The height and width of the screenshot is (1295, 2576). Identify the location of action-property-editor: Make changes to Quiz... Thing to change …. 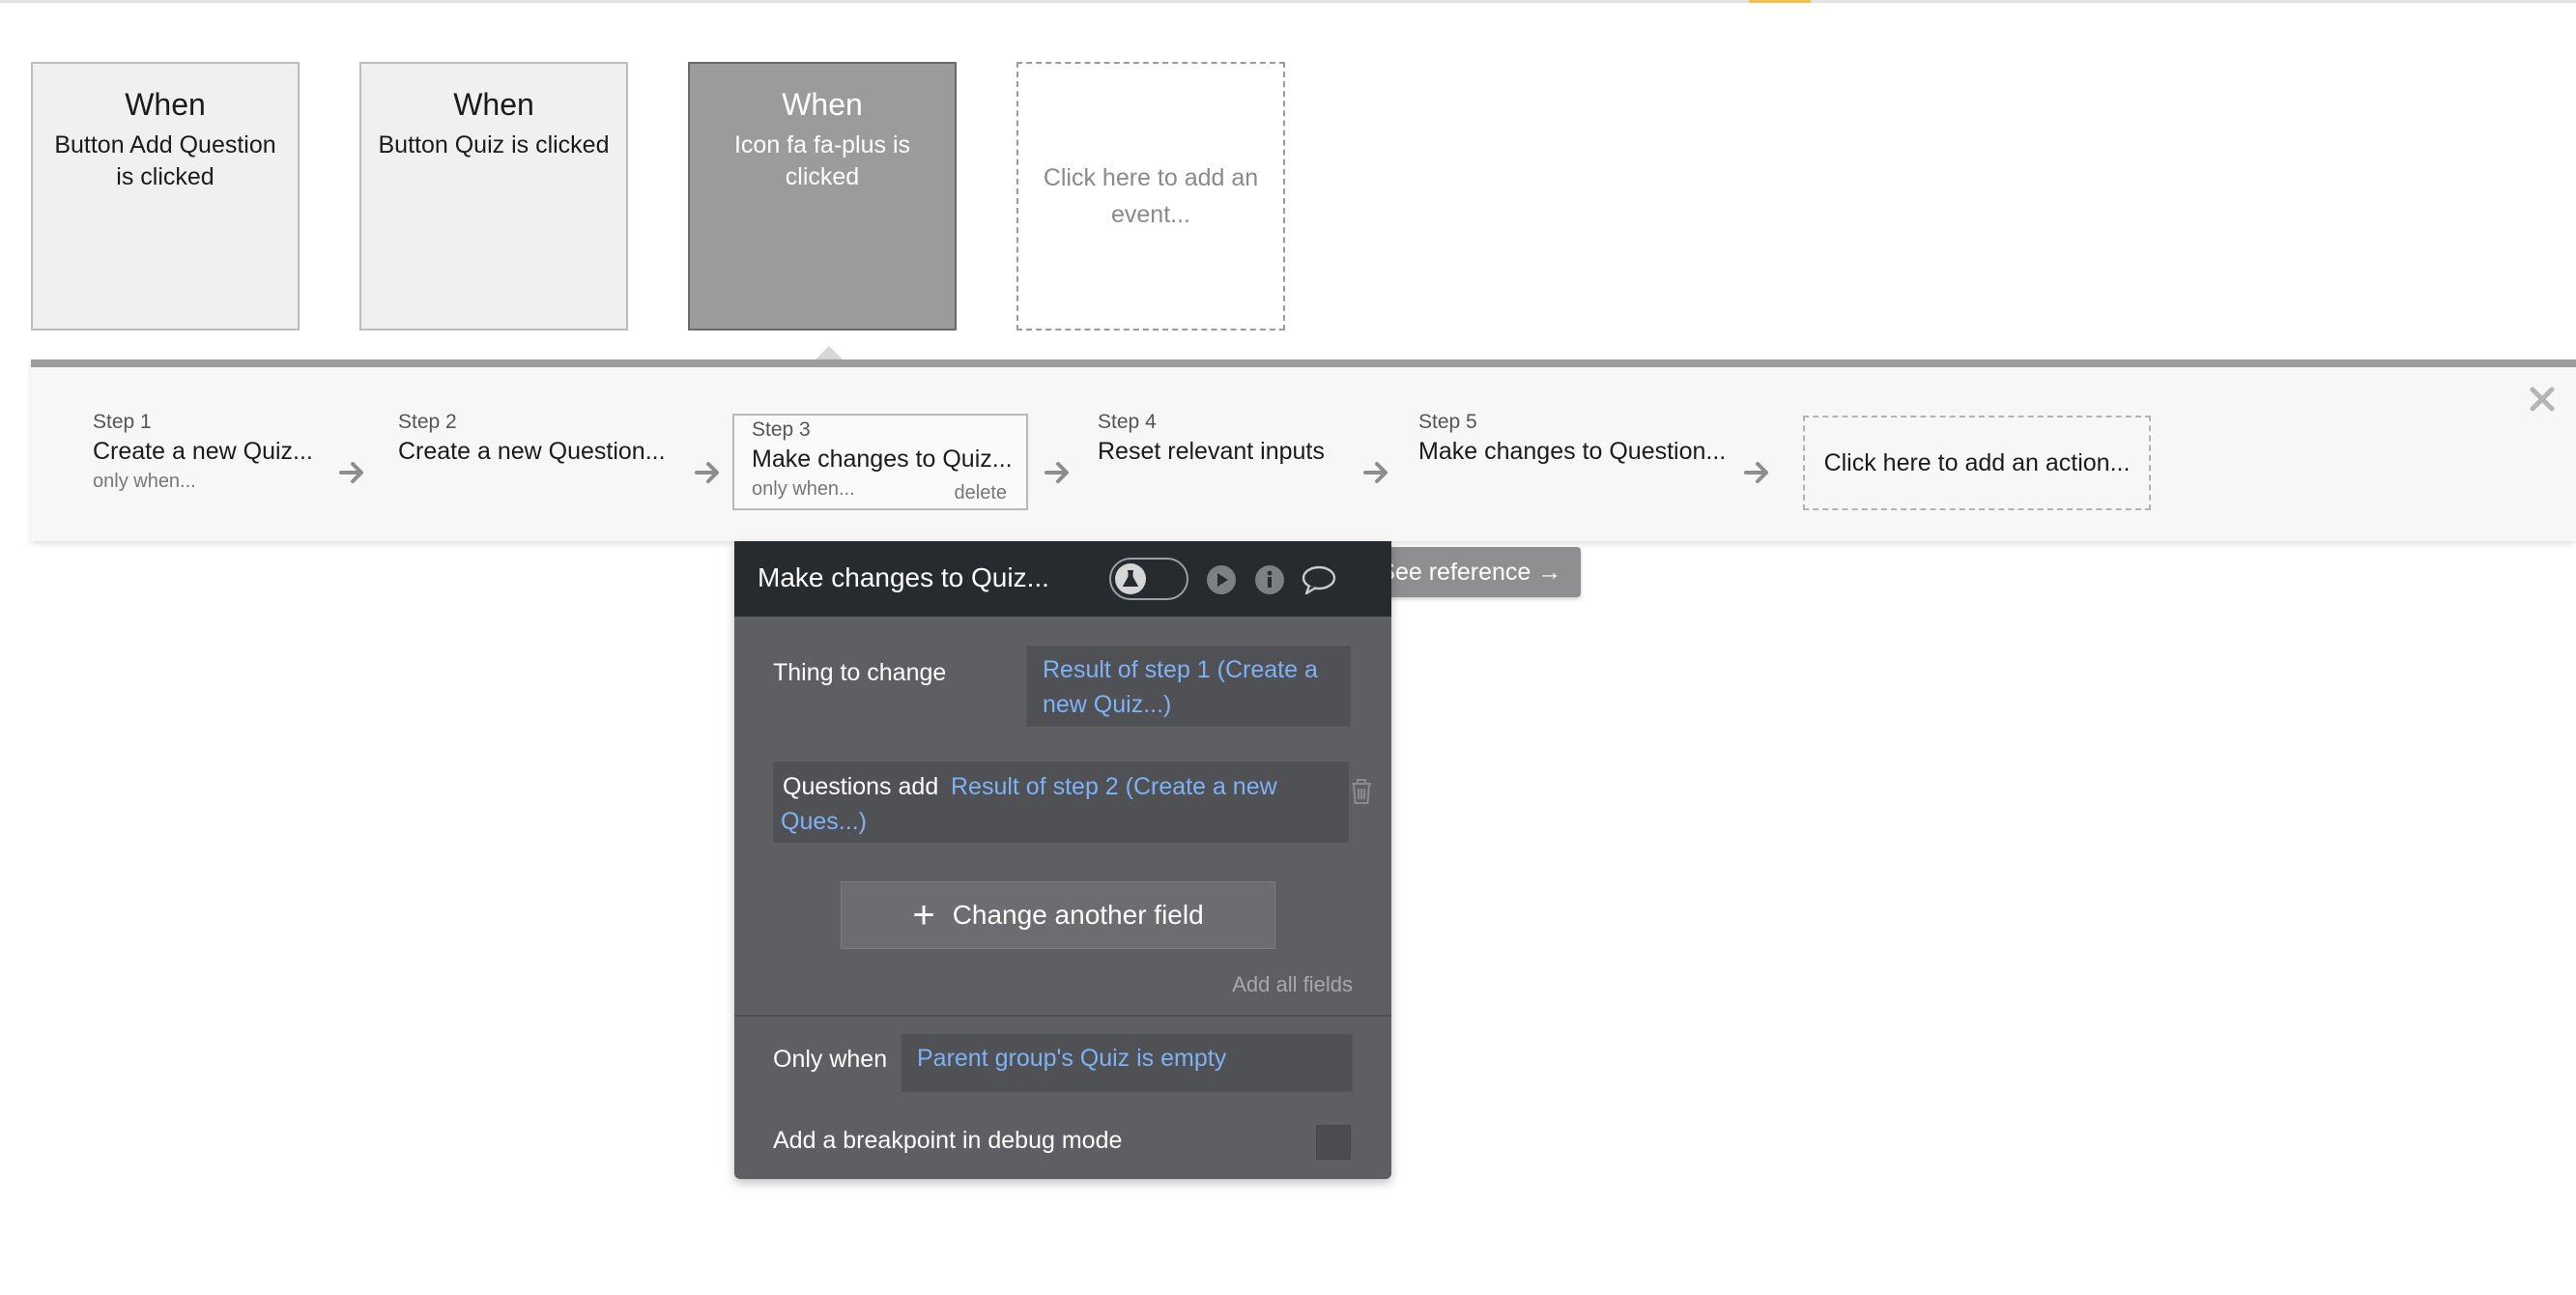
(1063, 860).